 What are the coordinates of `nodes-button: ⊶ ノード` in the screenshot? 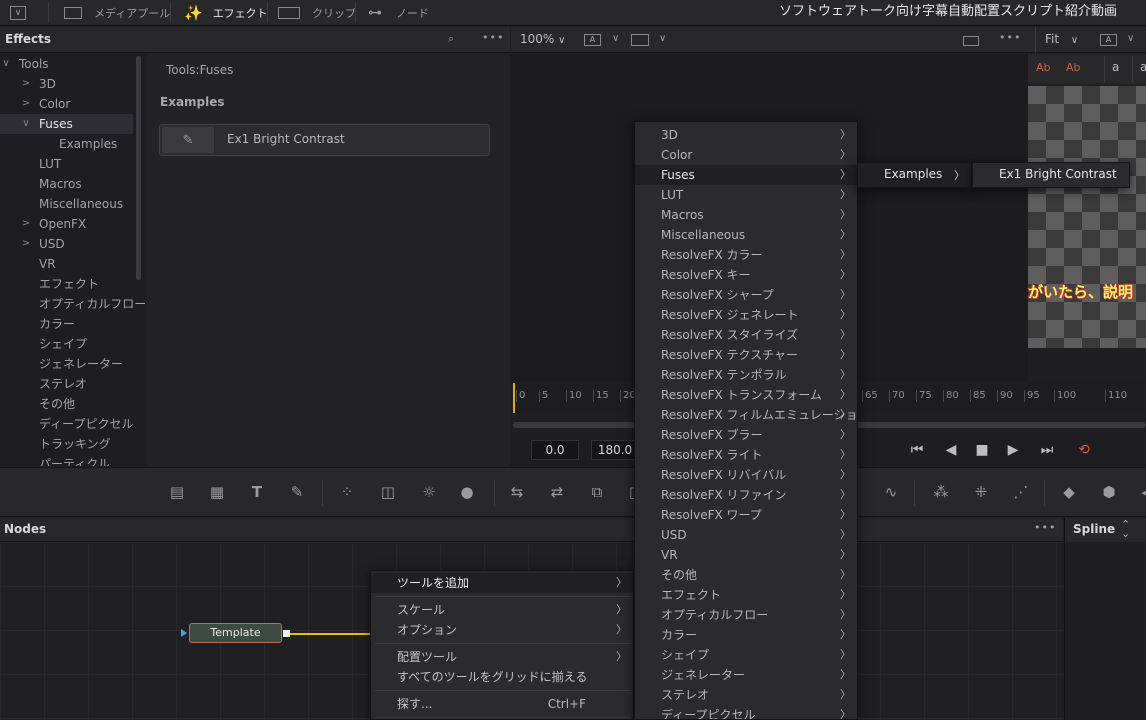 It's located at (398, 13).